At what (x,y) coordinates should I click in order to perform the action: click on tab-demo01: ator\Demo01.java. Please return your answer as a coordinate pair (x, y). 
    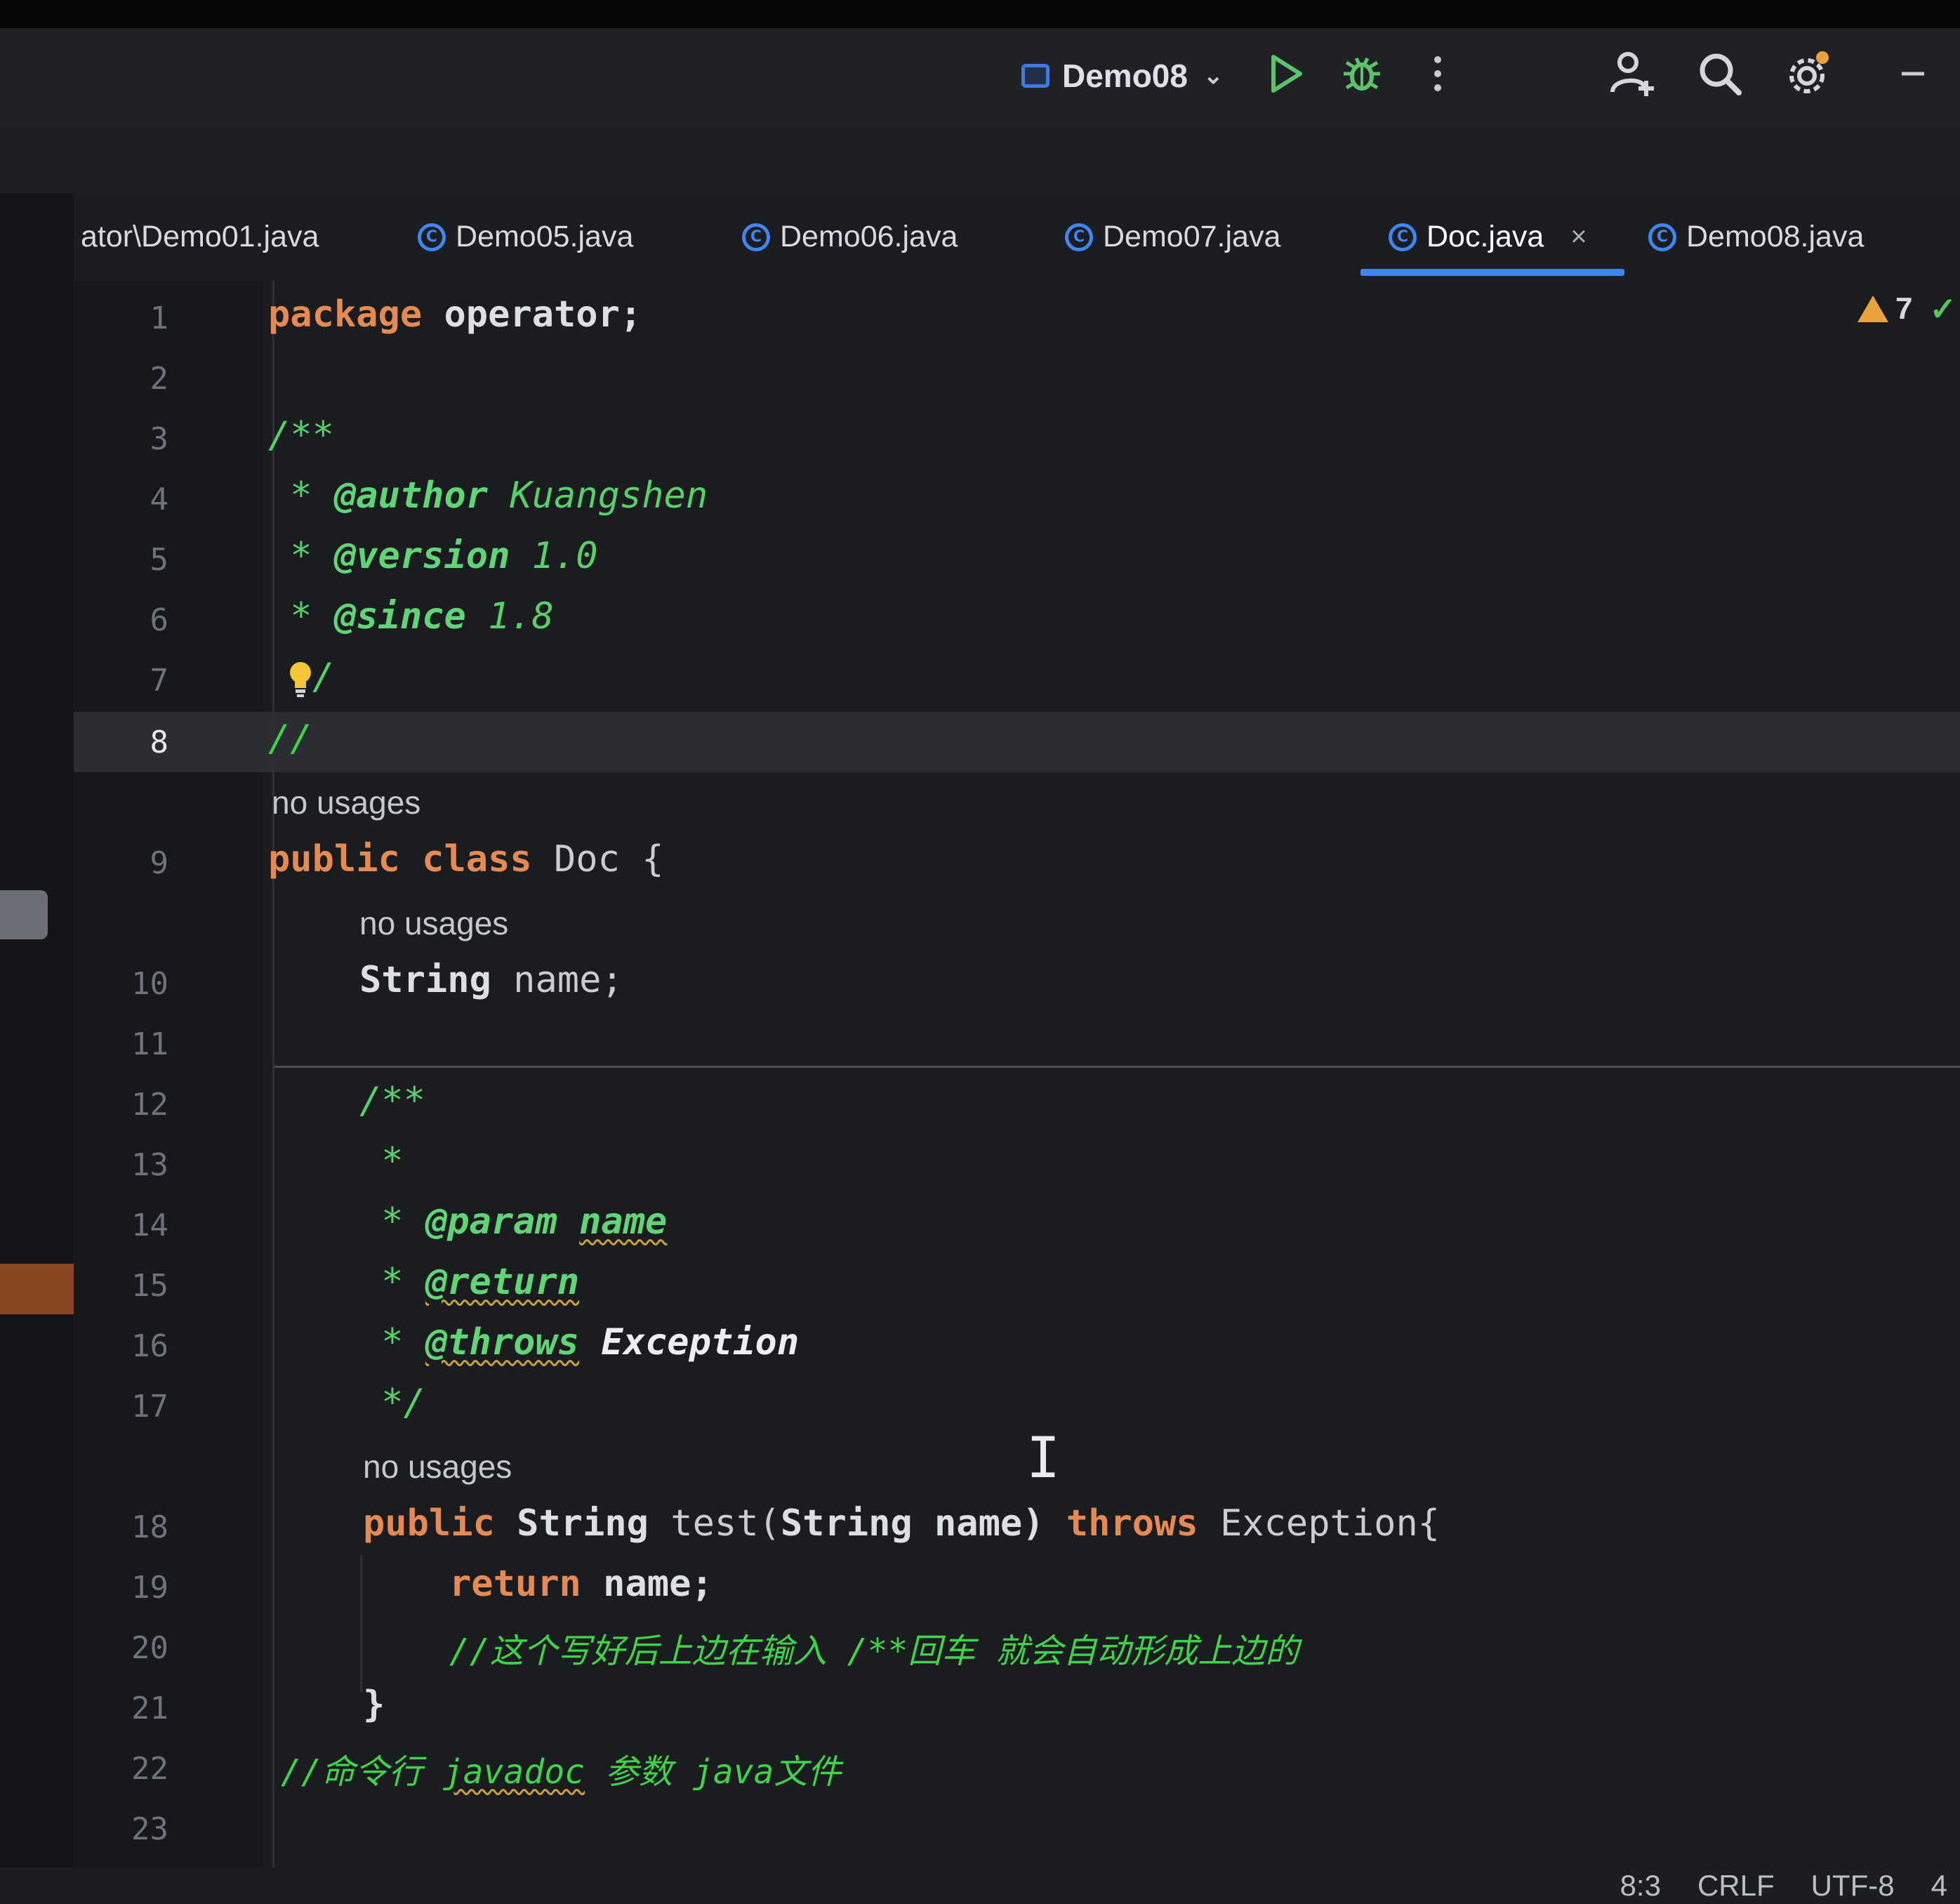
    Looking at the image, I should click on (200, 237).